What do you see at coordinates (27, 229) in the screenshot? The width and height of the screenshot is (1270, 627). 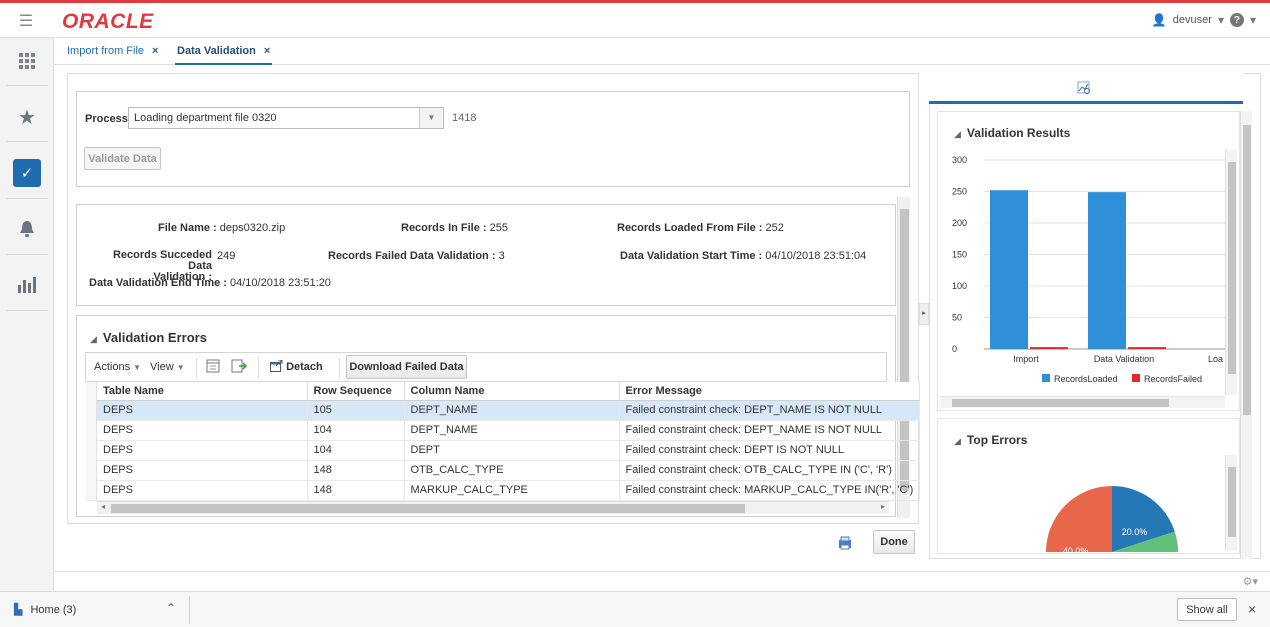 I see `notifications-bell-icon` at bounding box center [27, 229].